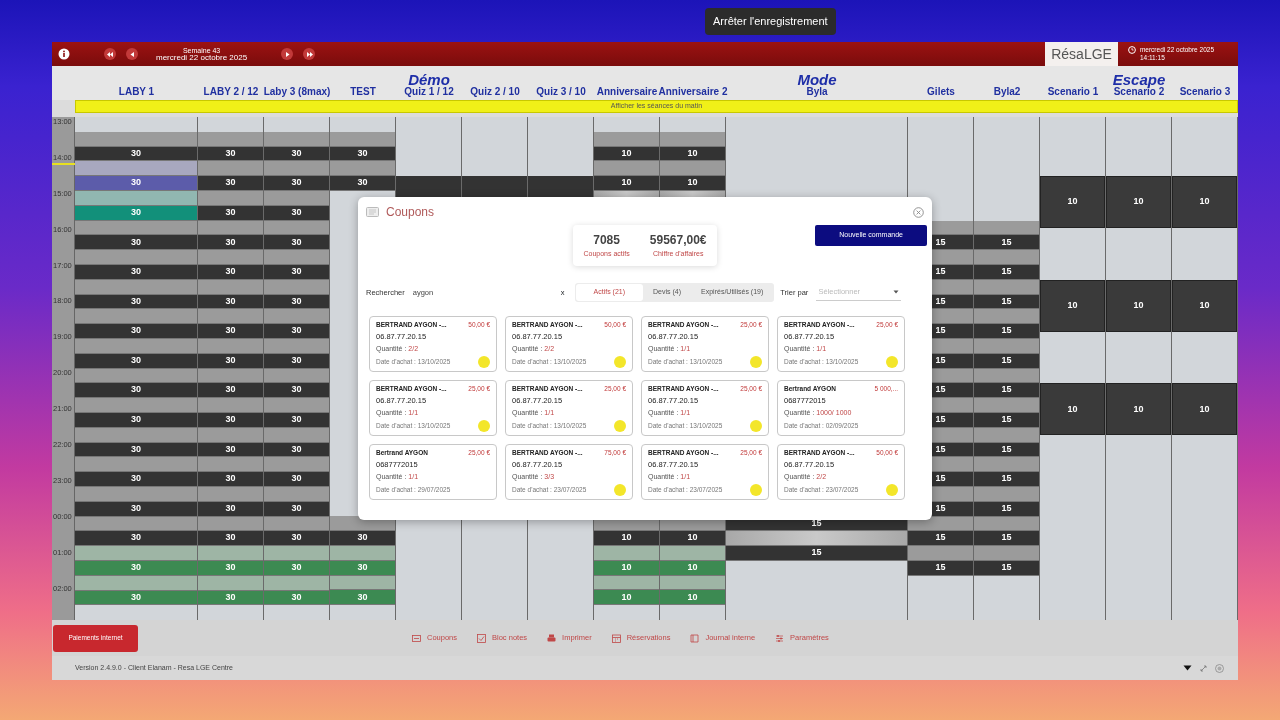 This screenshot has height=720, width=1280. Describe the element at coordinates (363, 92) in the screenshot. I see `column-header: TEST` at that location.